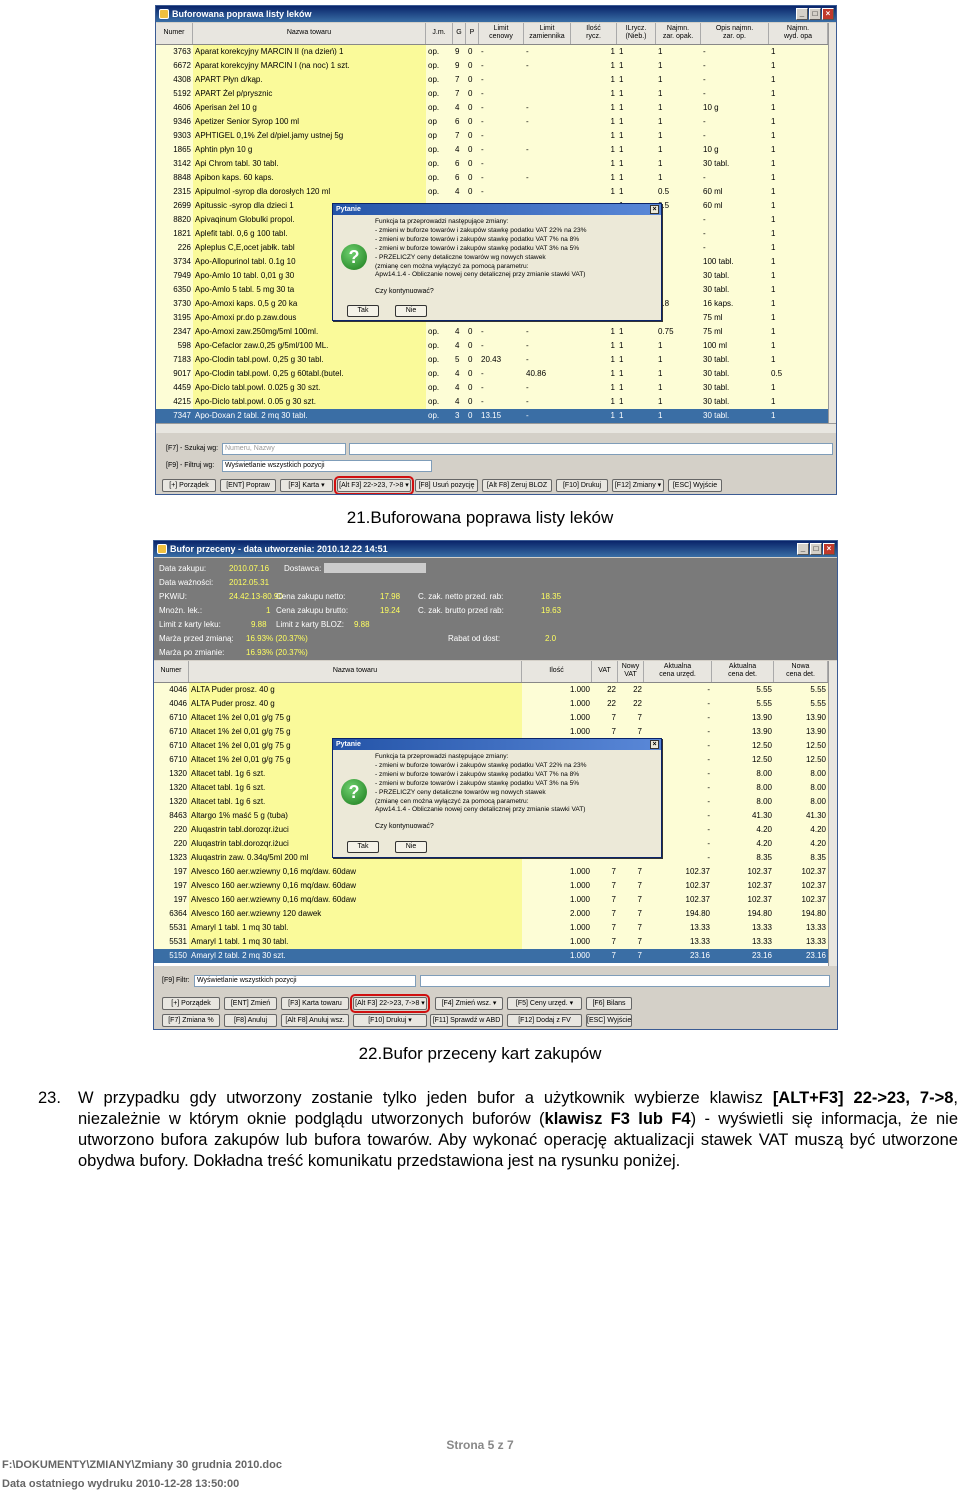 This screenshot has height=1492, width=960. What do you see at coordinates (501, 33) in the screenshot?
I see `column-header: Limit cenowy` at bounding box center [501, 33].